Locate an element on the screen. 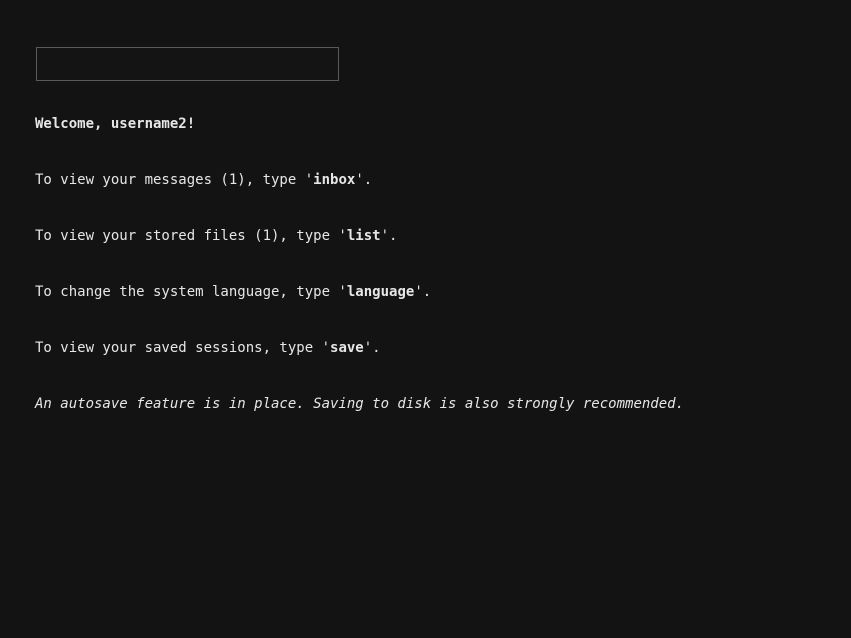 The height and width of the screenshot is (638, 851). command-input is located at coordinates (187, 64).